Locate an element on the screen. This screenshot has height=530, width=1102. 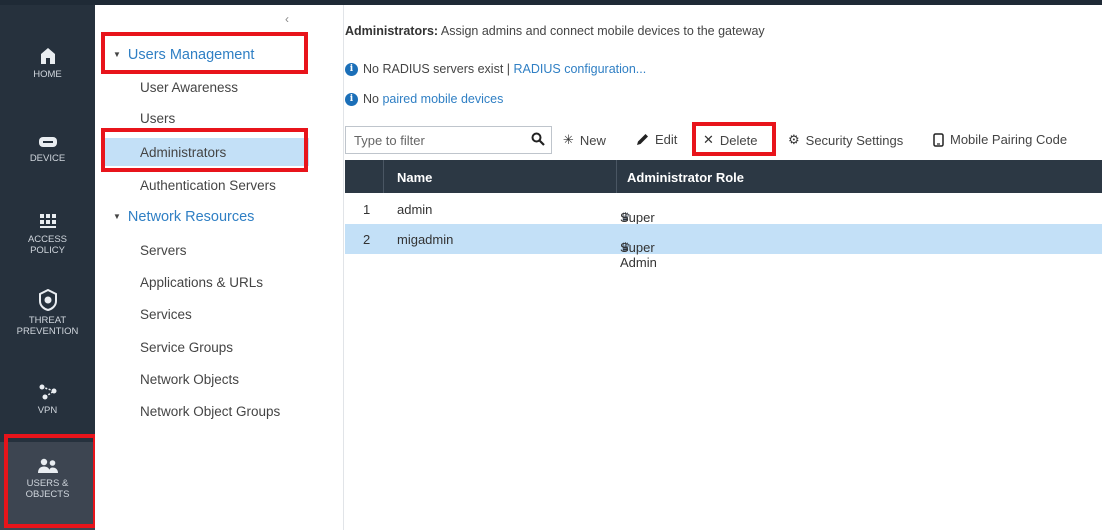
sidebar-item-service-groups: Service Groups is located at coordinates (186, 347).